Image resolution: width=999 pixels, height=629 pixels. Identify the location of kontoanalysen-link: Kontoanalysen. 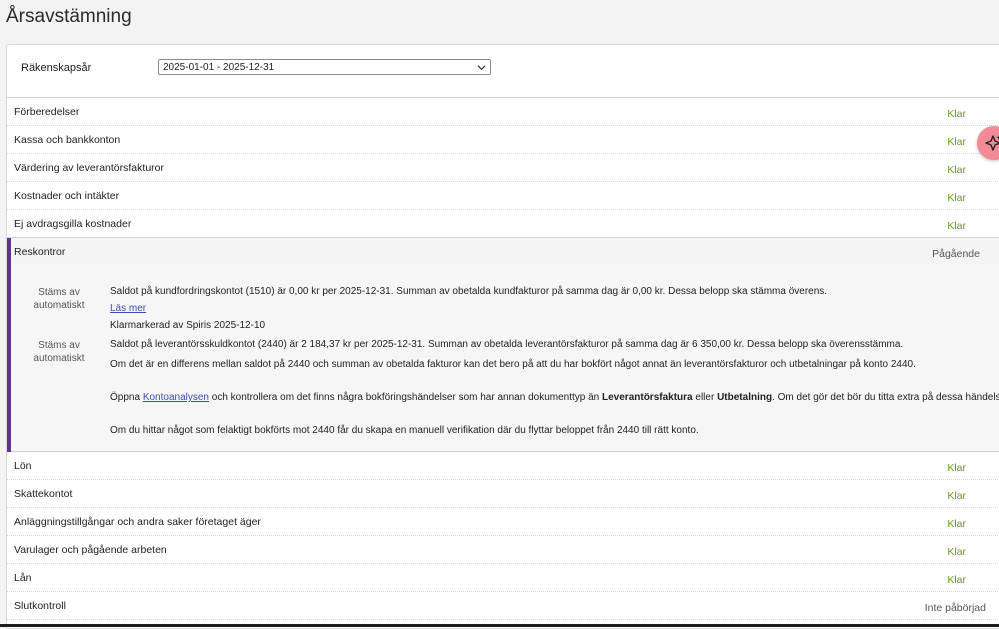
(176, 397).